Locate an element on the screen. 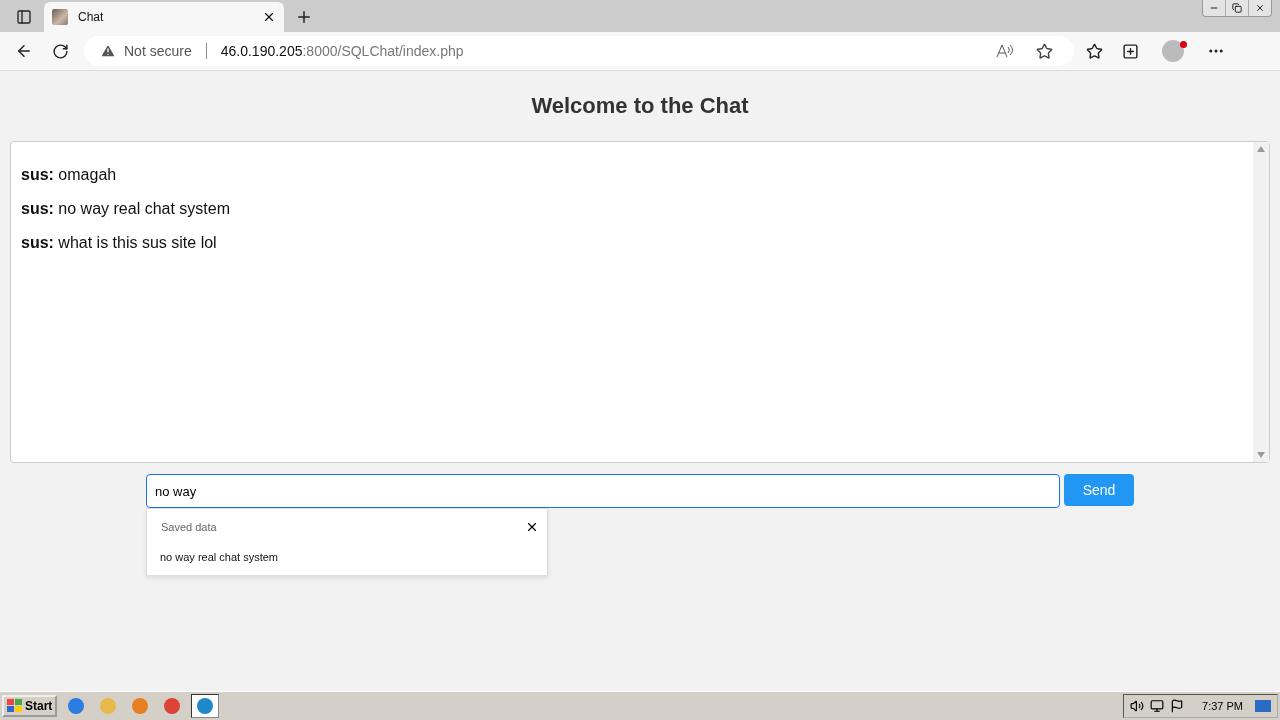 The width and height of the screenshot is (1280, 720). windows-logo-icon is located at coordinates (15, 706).